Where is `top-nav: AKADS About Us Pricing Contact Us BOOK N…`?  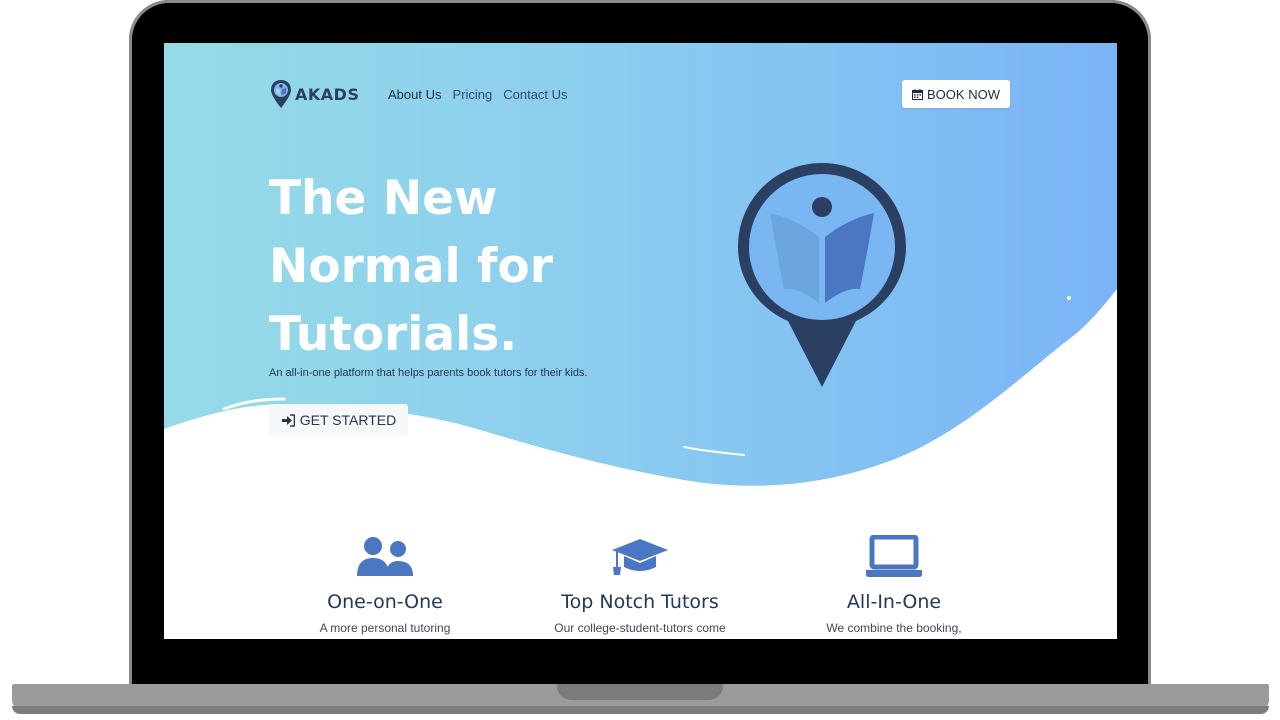
top-nav: AKADS About Us Pricing Contact Us BOOK N… is located at coordinates (640, 94).